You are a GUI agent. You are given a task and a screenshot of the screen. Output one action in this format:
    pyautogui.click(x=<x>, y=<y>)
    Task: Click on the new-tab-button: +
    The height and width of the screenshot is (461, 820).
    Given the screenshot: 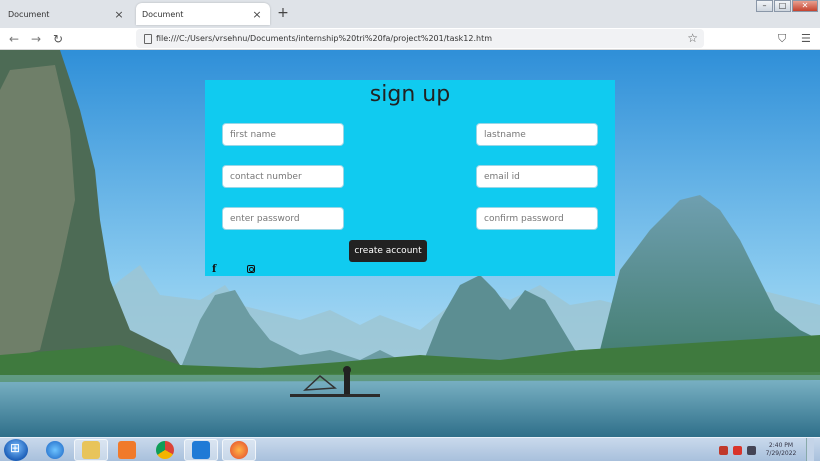 What is the action you would take?
    pyautogui.click(x=283, y=13)
    